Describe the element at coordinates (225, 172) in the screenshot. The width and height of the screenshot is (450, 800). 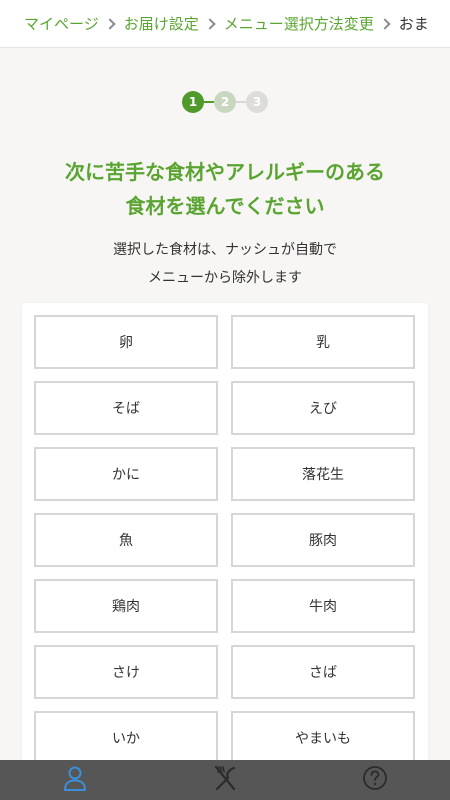
I see `heading-line-1: 次に苦手な食材やアレルギーのある` at that location.